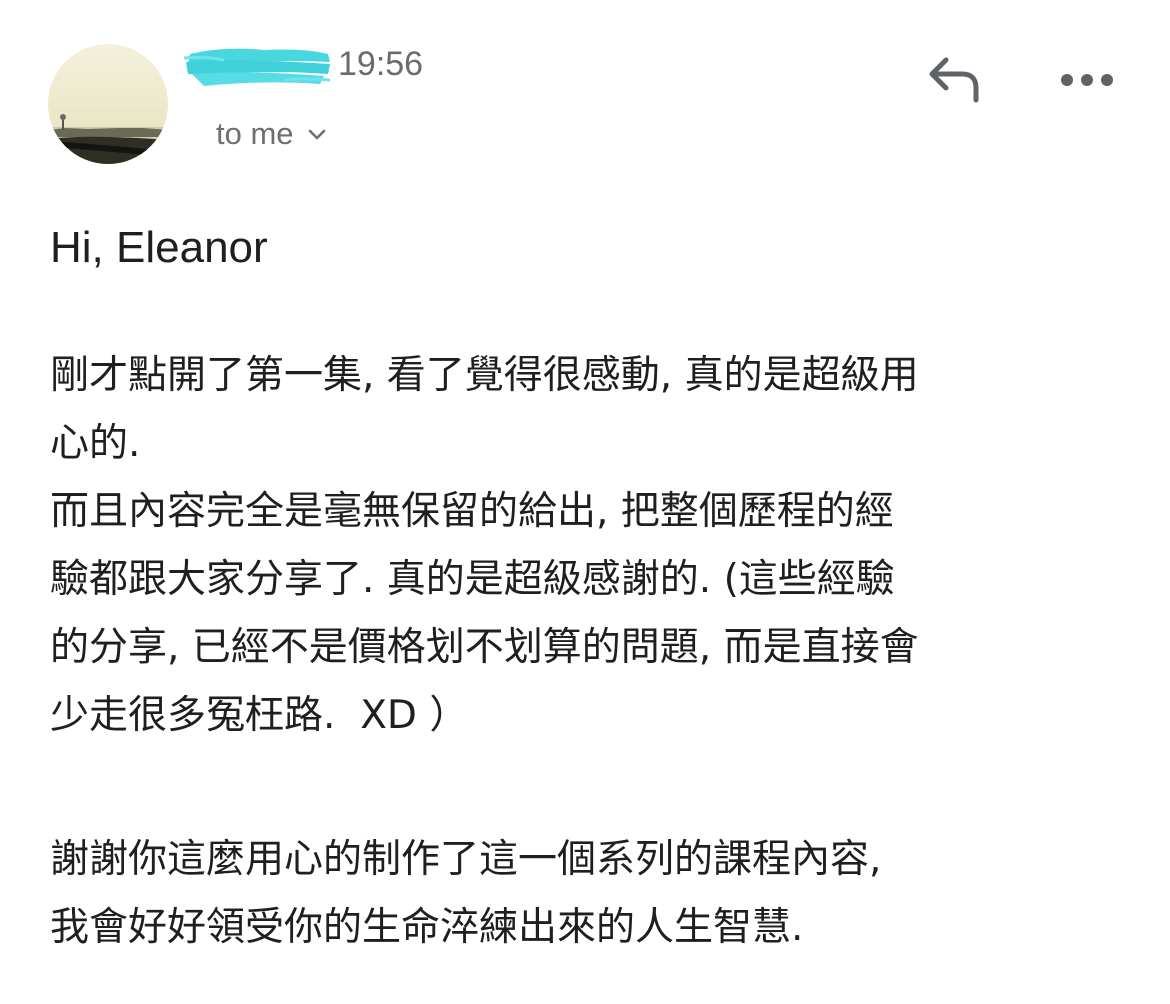  I want to click on reply-icon, so click(954, 80).